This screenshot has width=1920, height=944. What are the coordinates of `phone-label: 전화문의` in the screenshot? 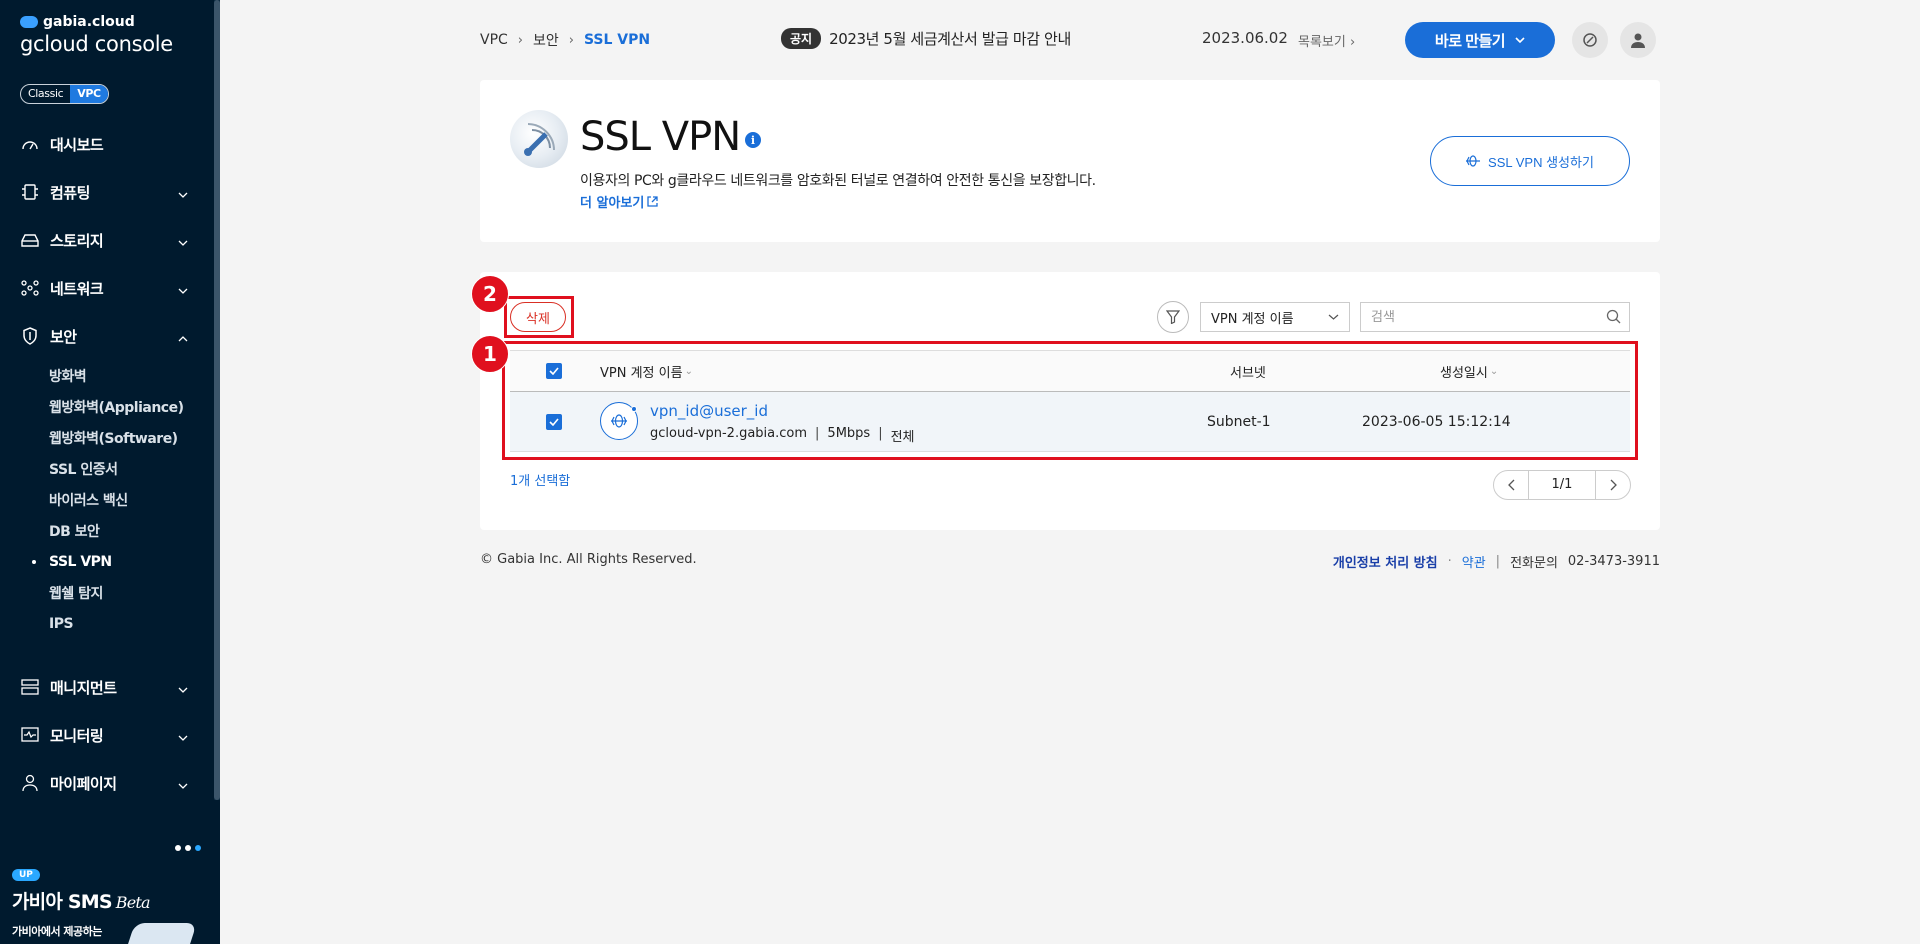 It's located at (1534, 563).